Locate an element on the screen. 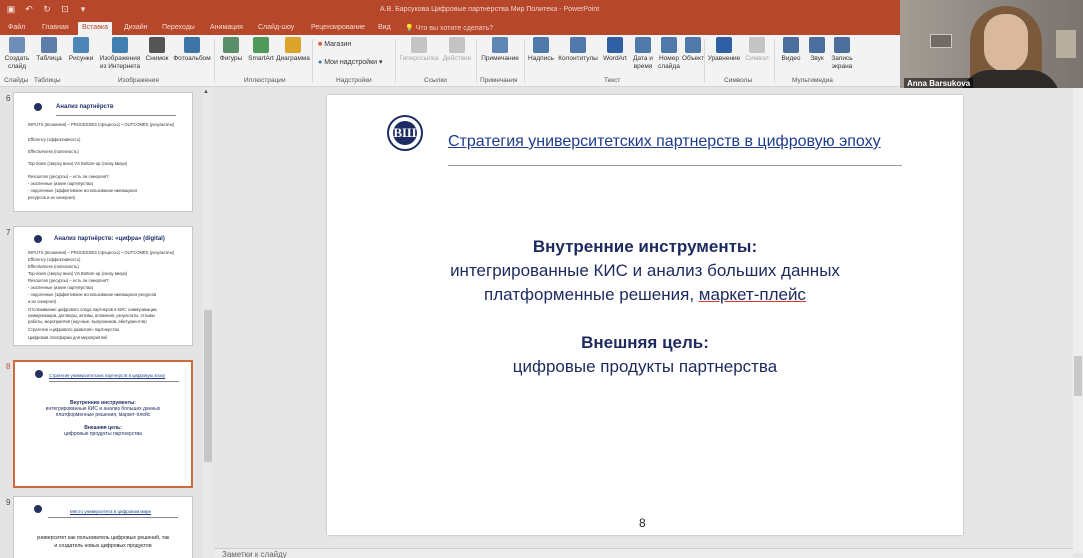 This screenshot has height=558, width=1083. photo-album-icon is located at coordinates (192, 45).